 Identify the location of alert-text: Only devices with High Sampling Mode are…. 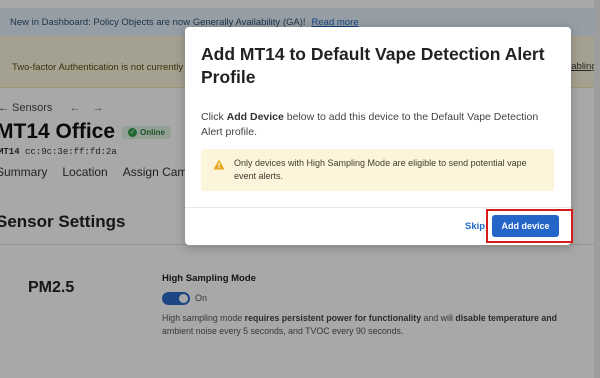
(380, 169).